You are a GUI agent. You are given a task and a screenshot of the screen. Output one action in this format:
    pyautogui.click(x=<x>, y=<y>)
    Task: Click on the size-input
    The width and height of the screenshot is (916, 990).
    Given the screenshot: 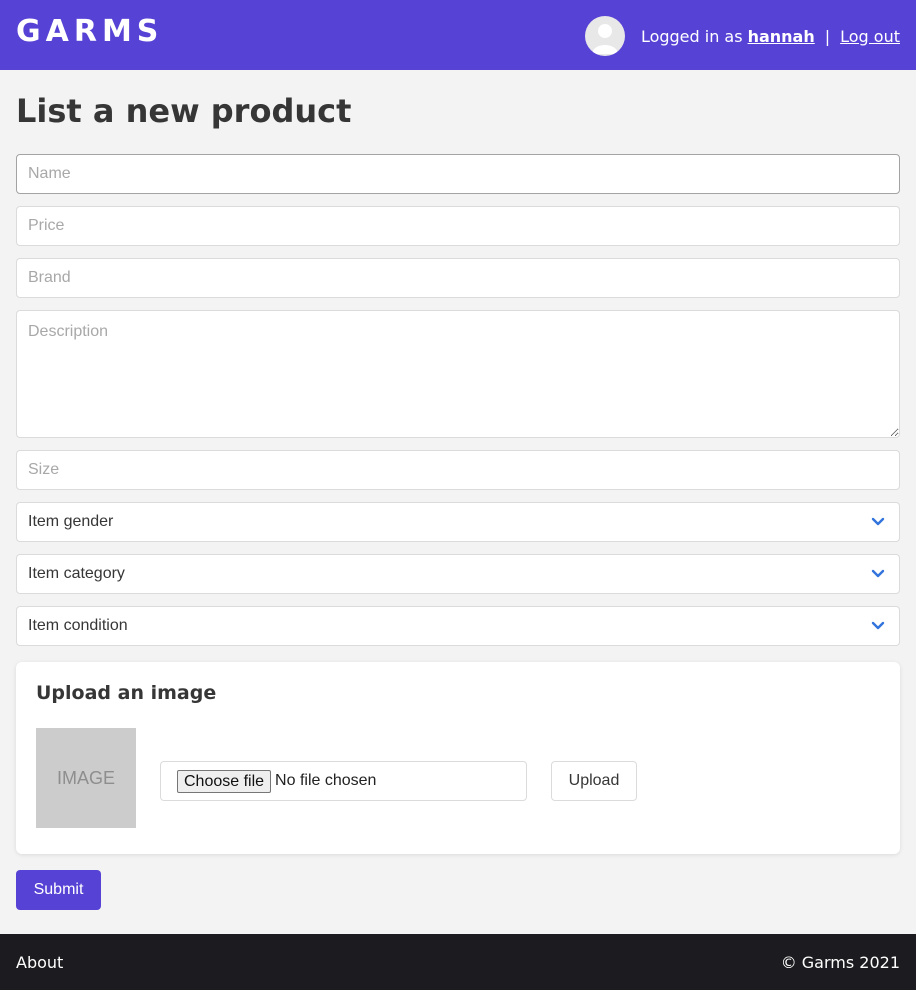 What is the action you would take?
    pyautogui.click(x=458, y=470)
    